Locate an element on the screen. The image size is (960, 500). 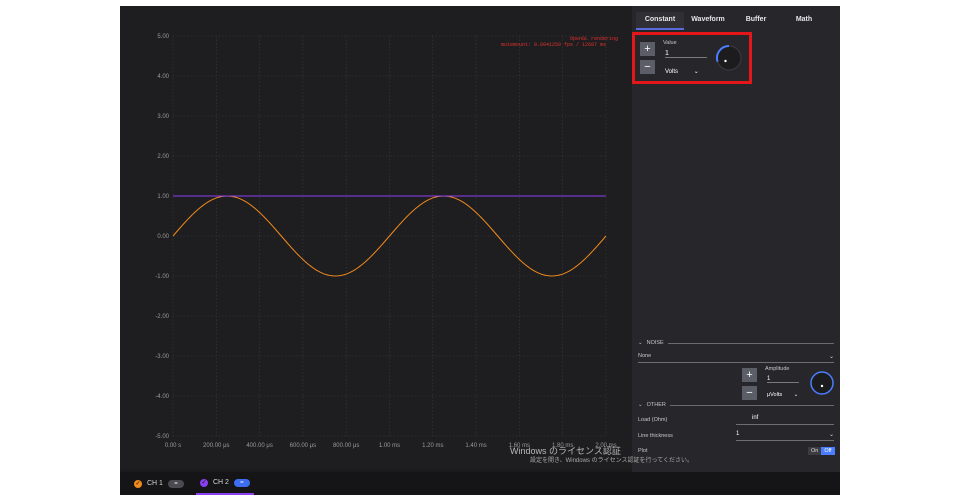
amplitude-unit-select: μVolts ⌄ is located at coordinates (782, 395).